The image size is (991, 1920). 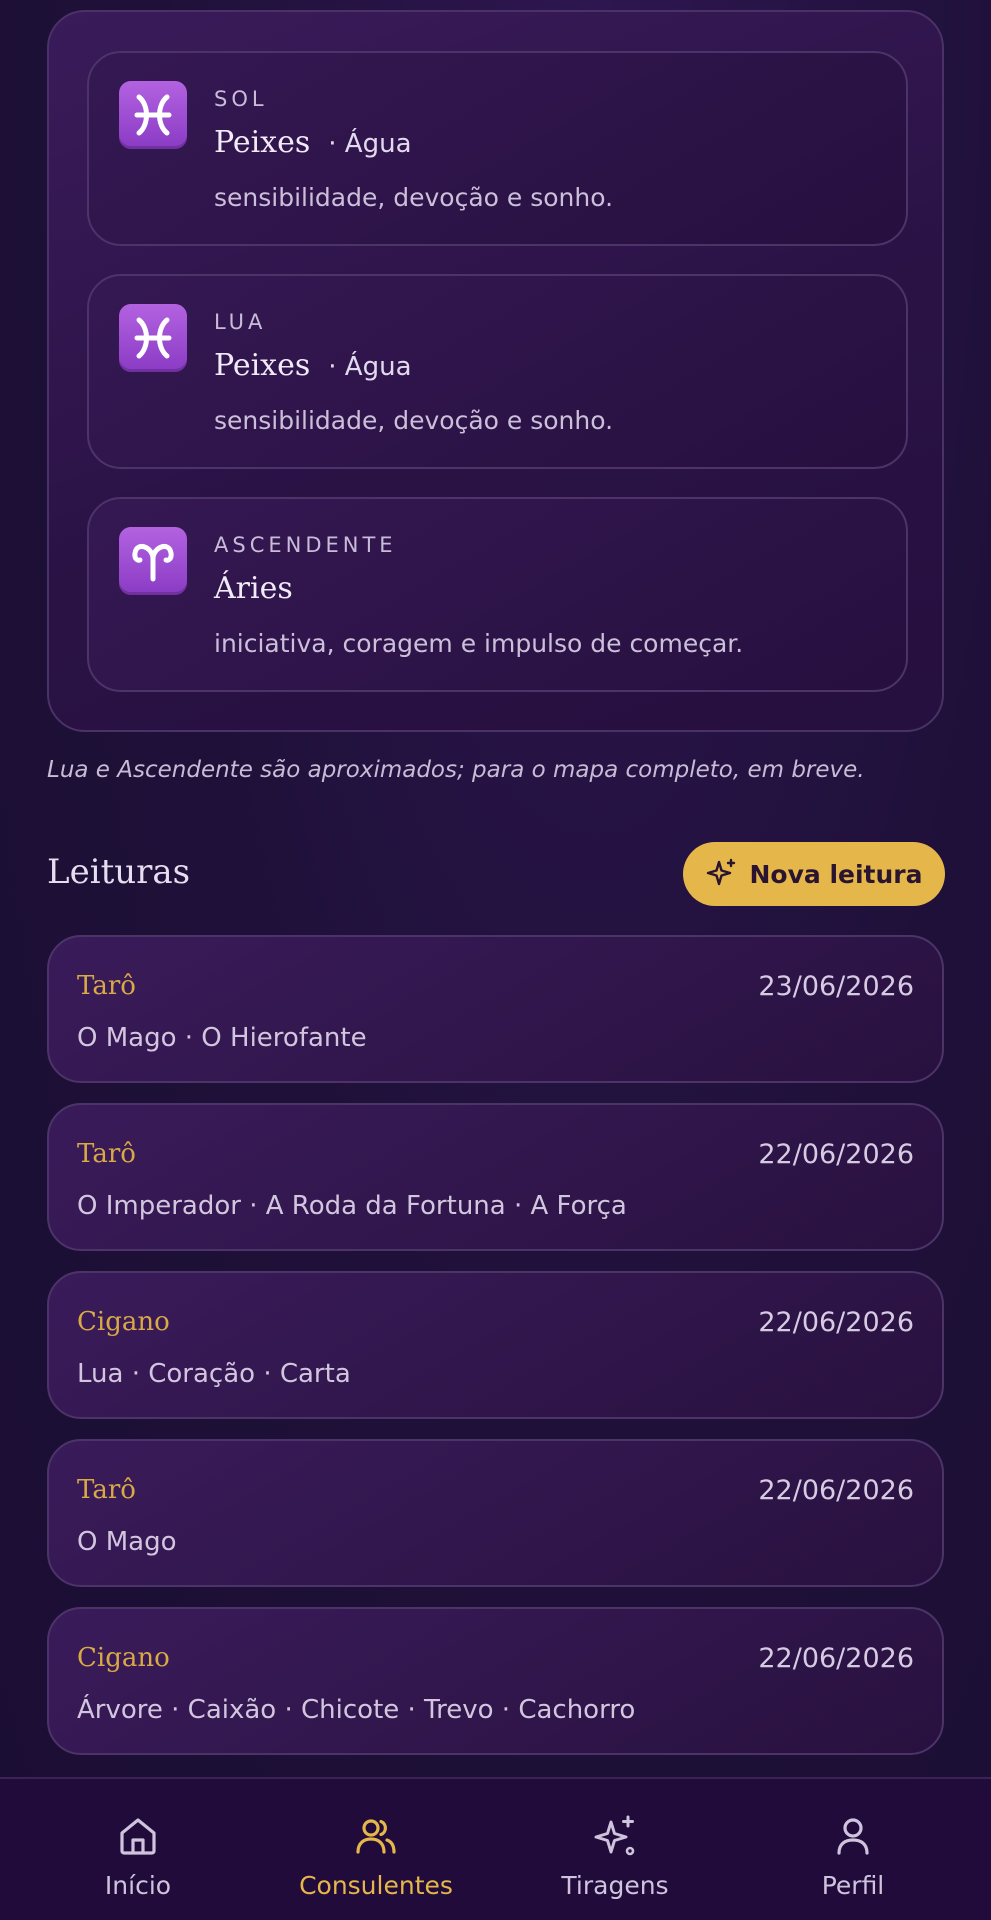 I want to click on sign-name: Áries, so click(x=253, y=588).